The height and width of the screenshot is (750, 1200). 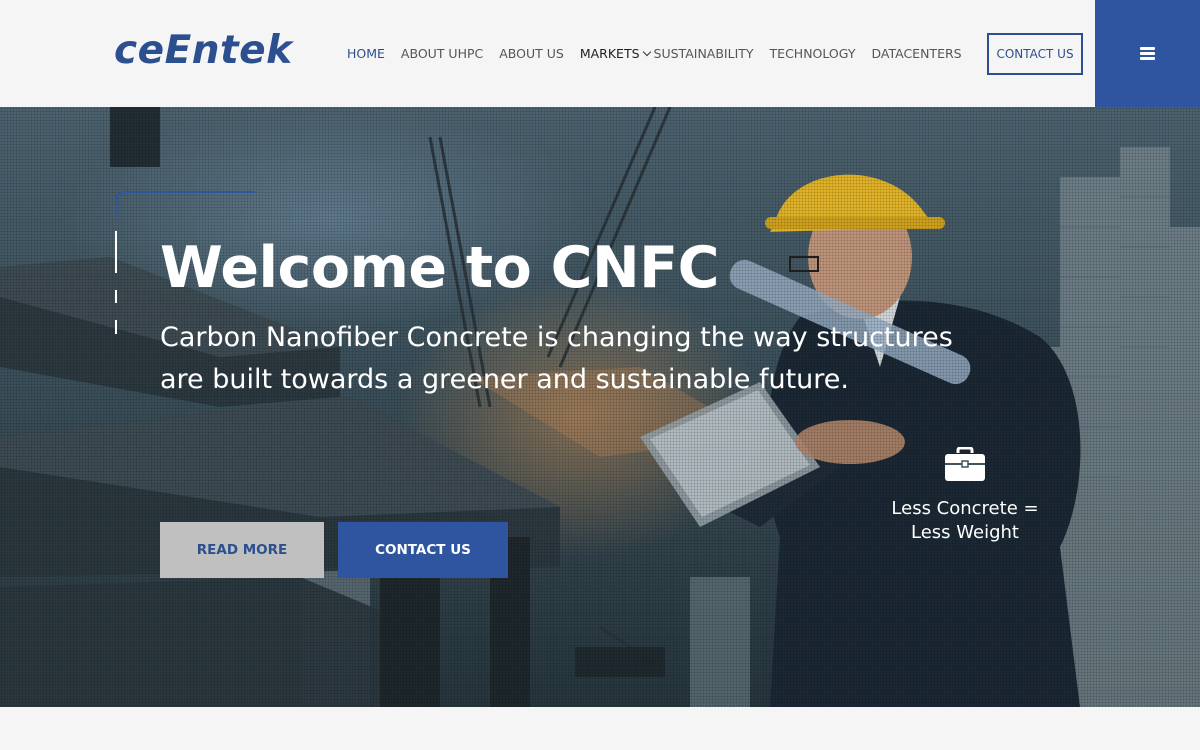 I want to click on menu-toggle-button, so click(x=1147, y=53).